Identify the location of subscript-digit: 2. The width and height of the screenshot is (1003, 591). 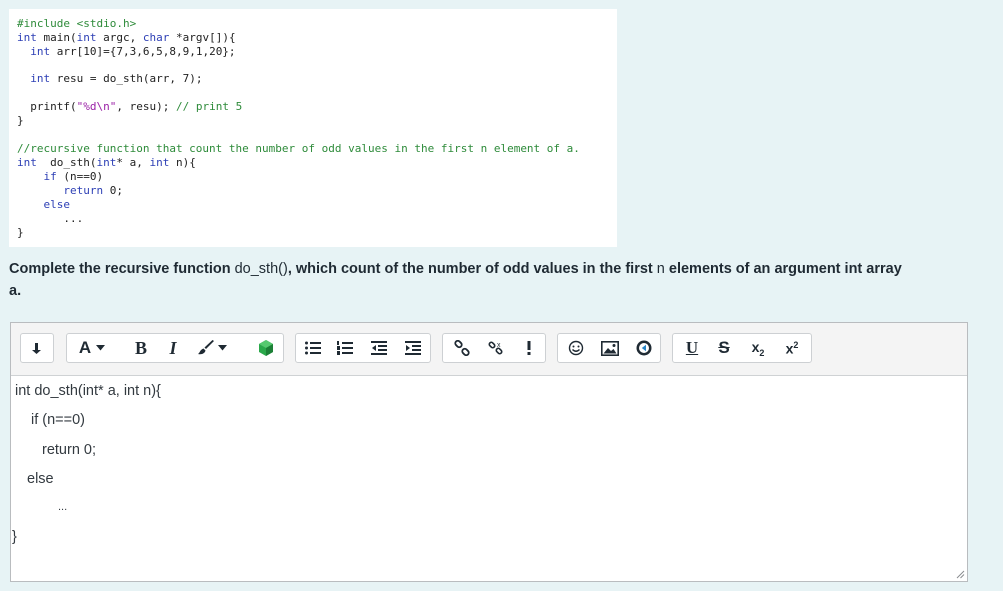
(762, 352).